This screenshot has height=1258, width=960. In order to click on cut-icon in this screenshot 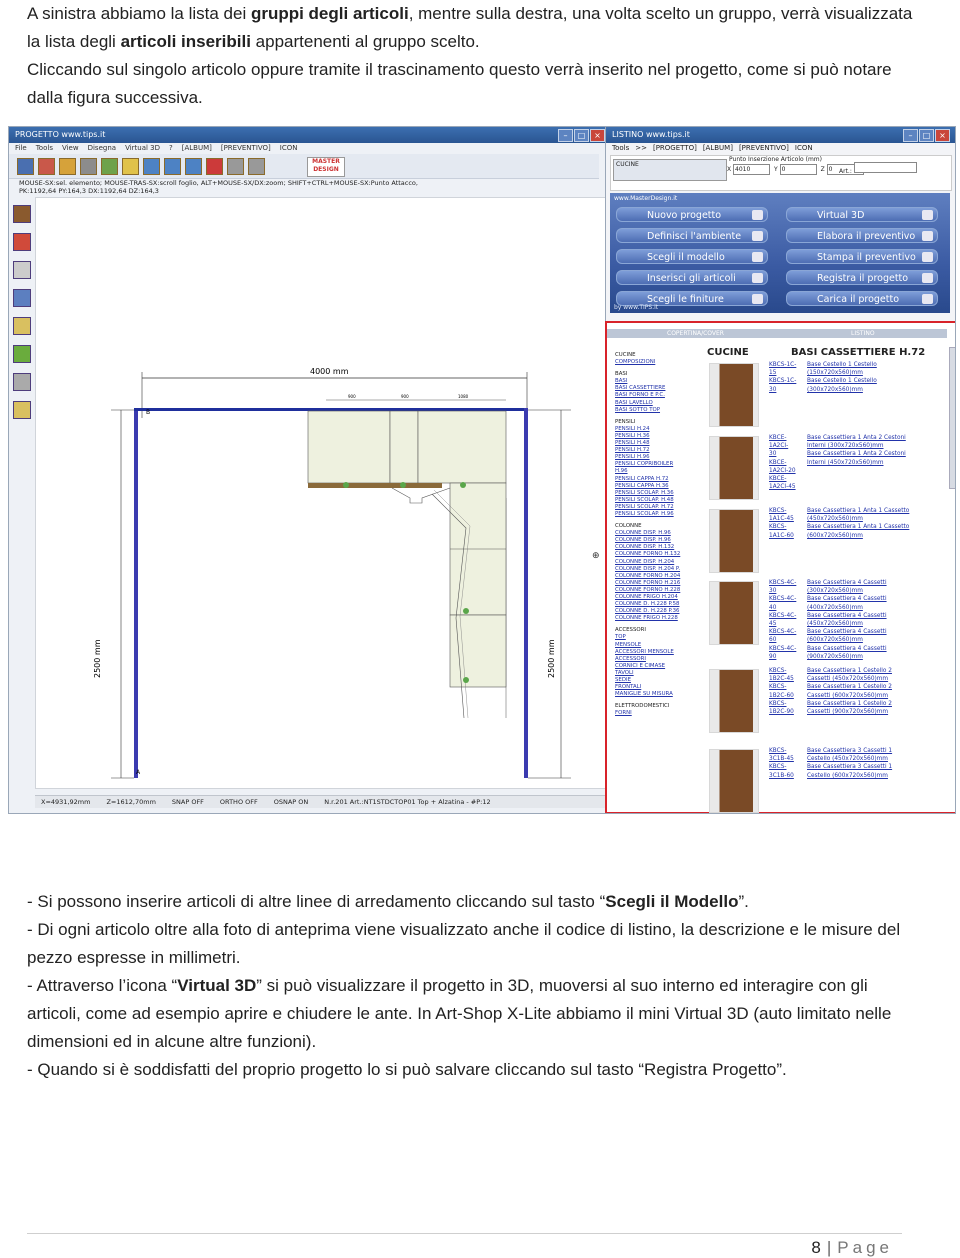, I will do `click(46, 166)`.